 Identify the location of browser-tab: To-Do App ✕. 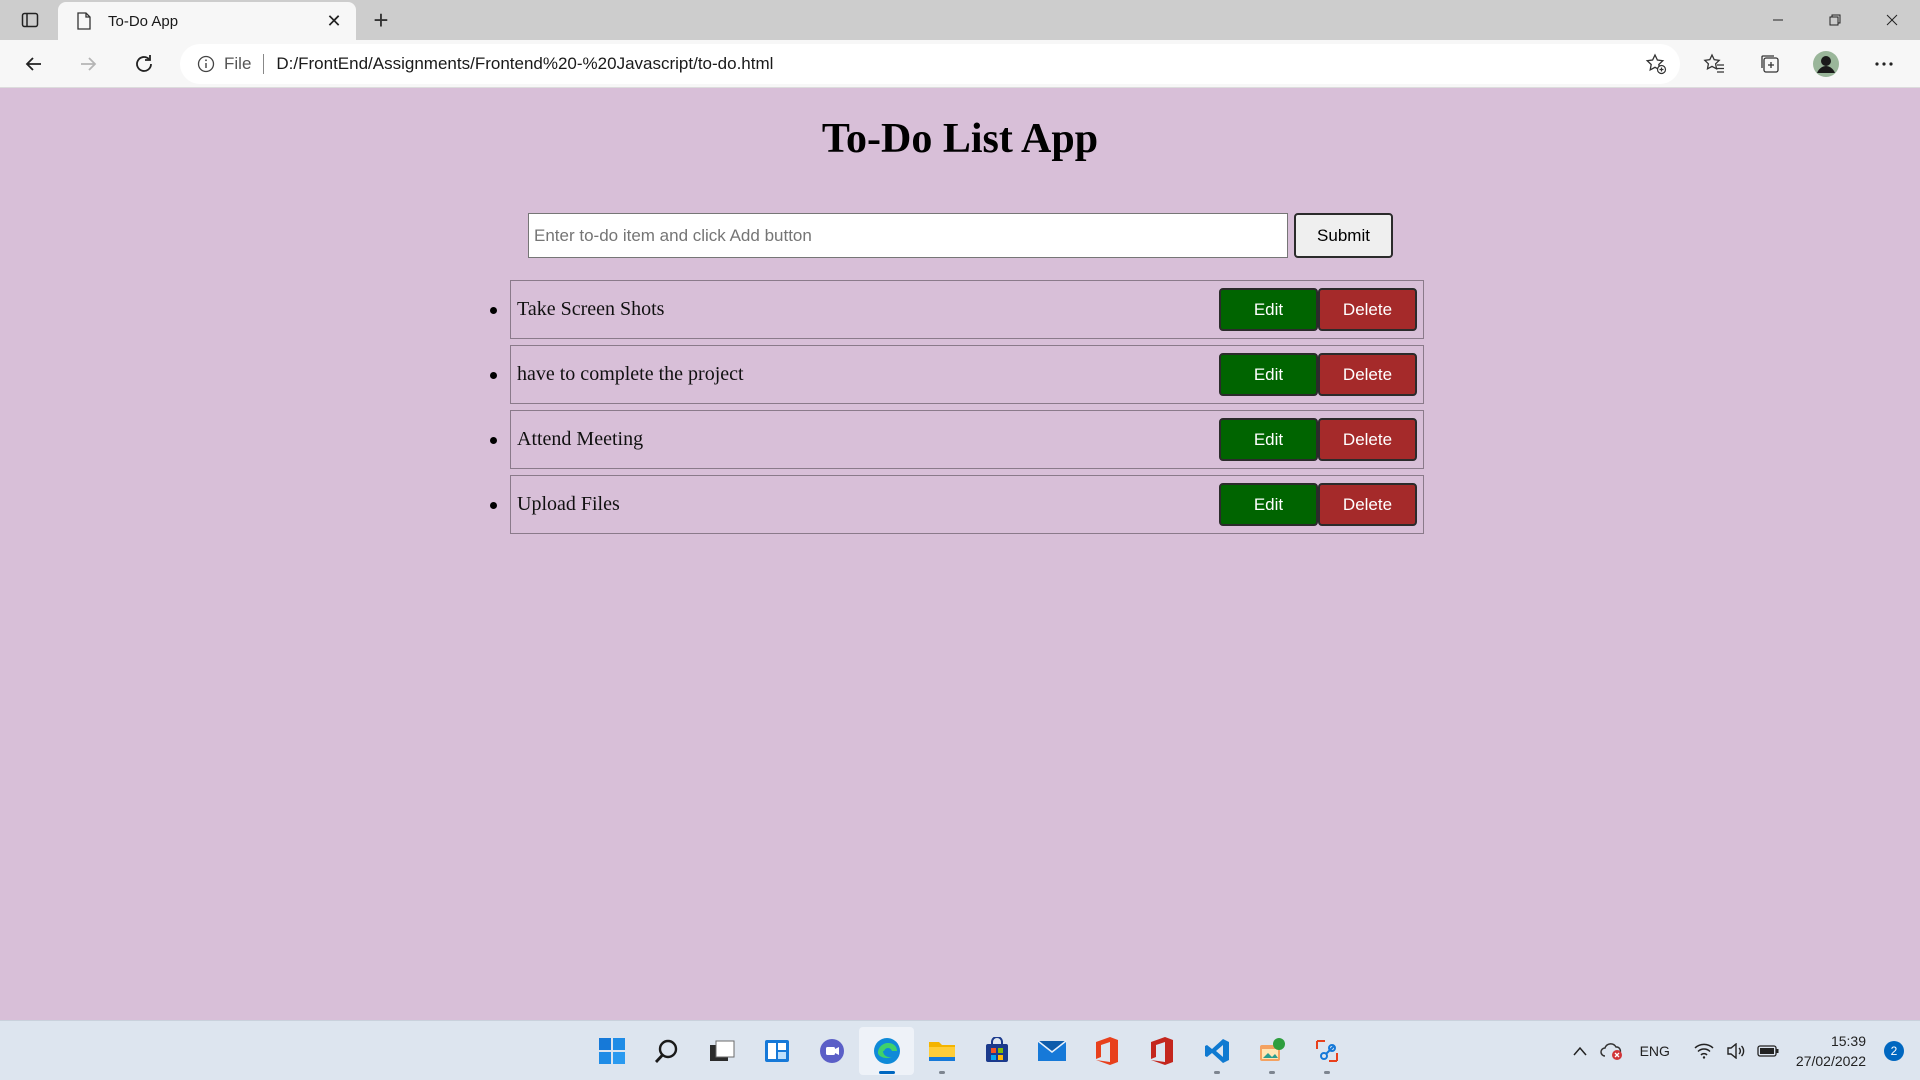
(207, 21).